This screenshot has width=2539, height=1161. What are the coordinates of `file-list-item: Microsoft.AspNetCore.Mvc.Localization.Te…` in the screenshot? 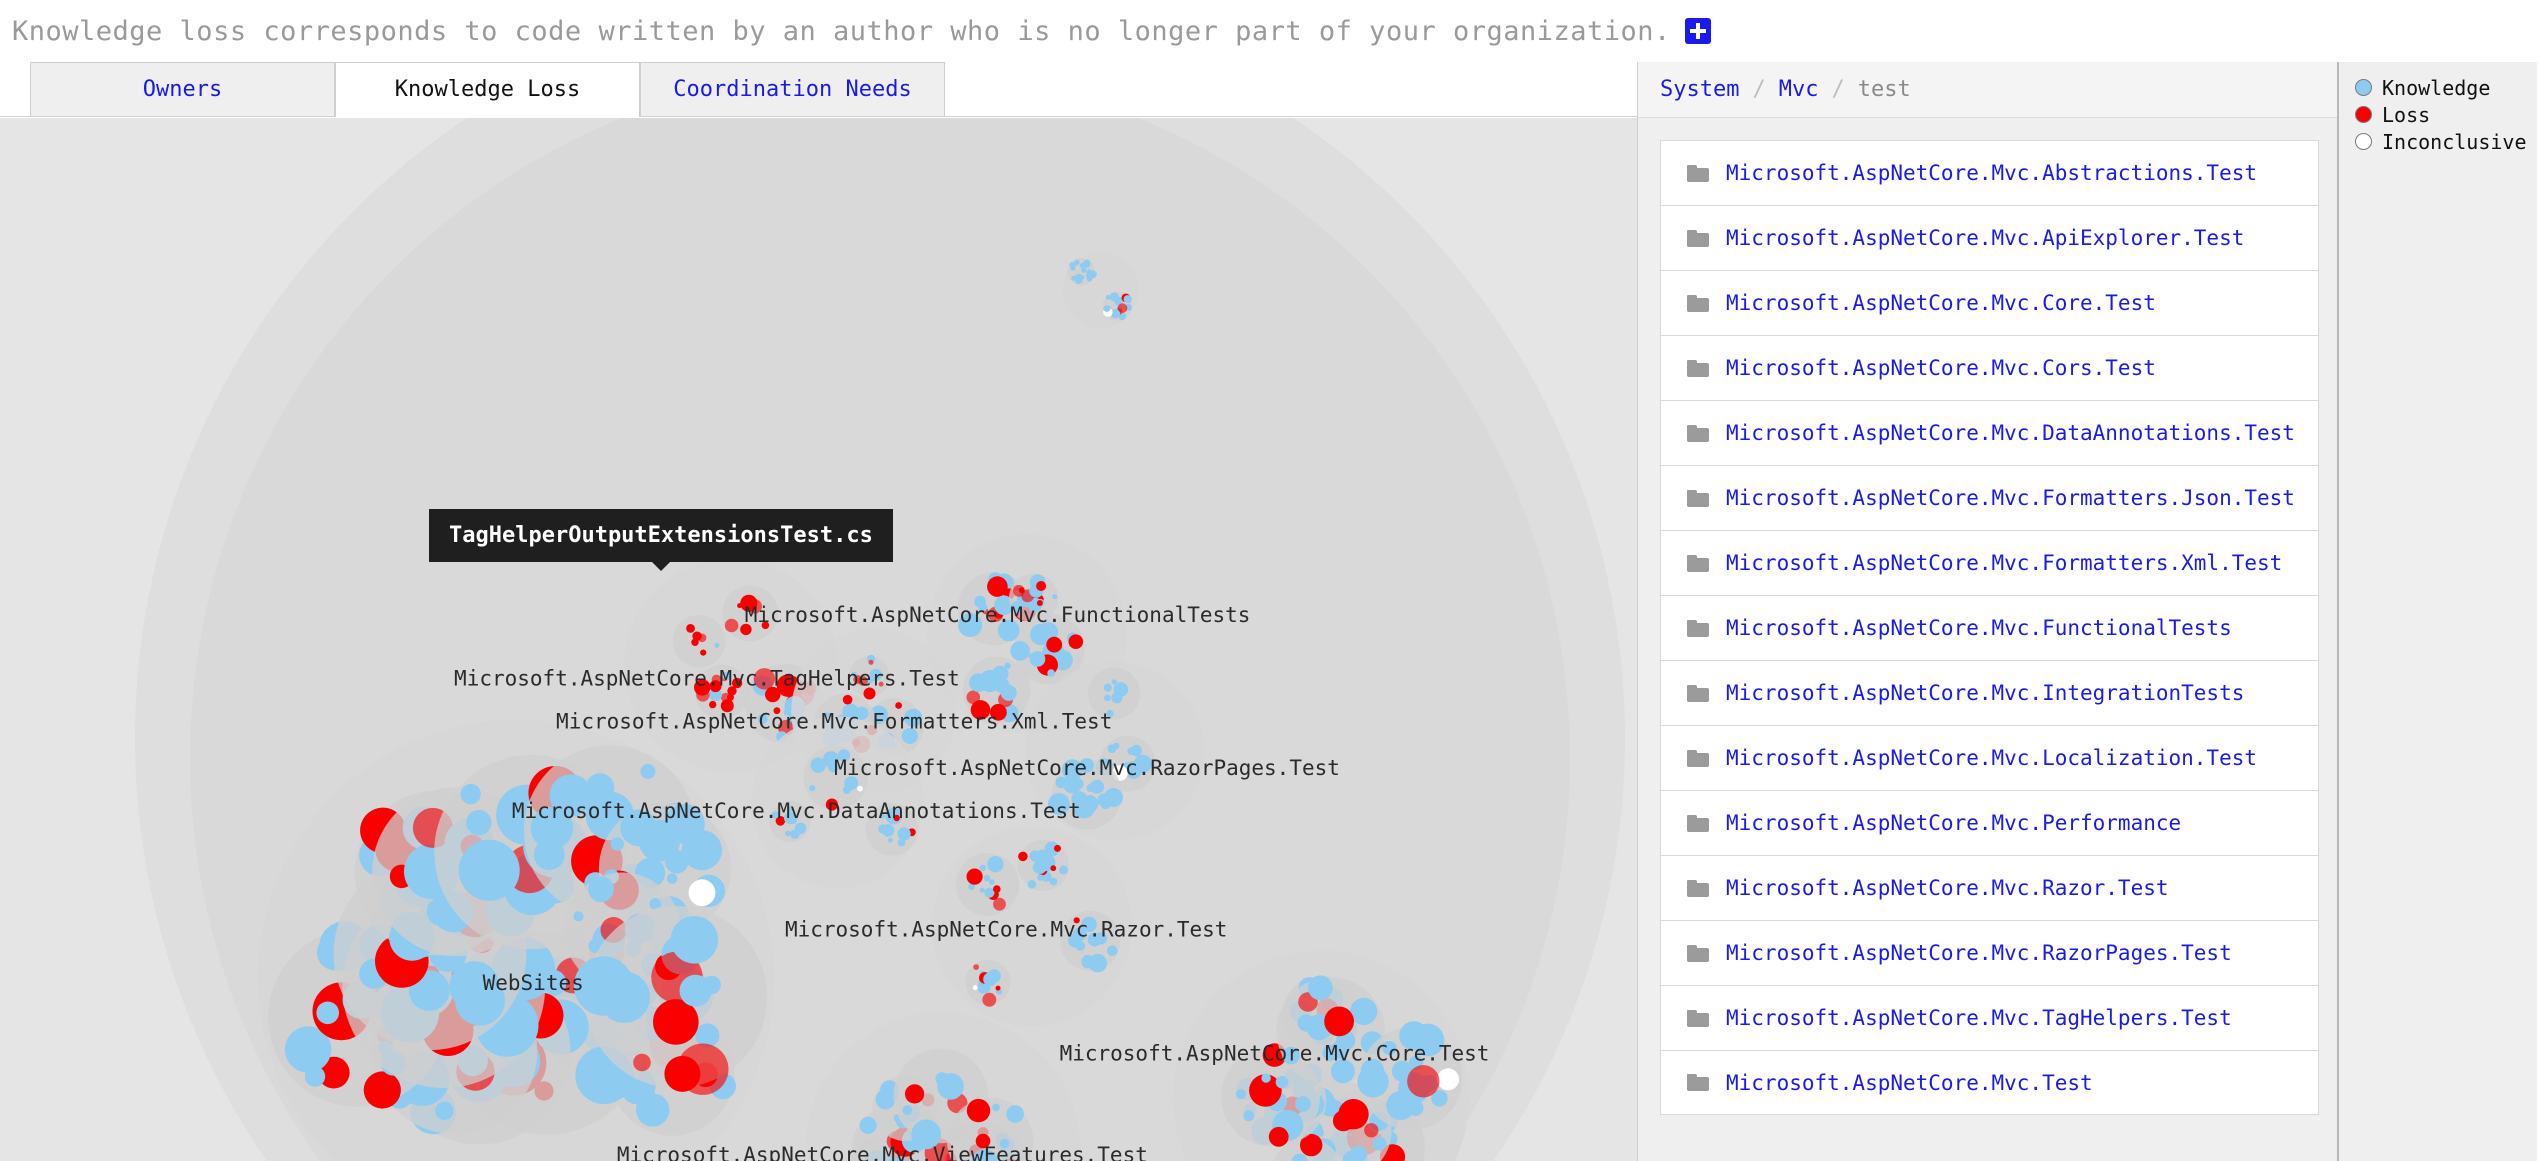 It's located at (1989, 757).